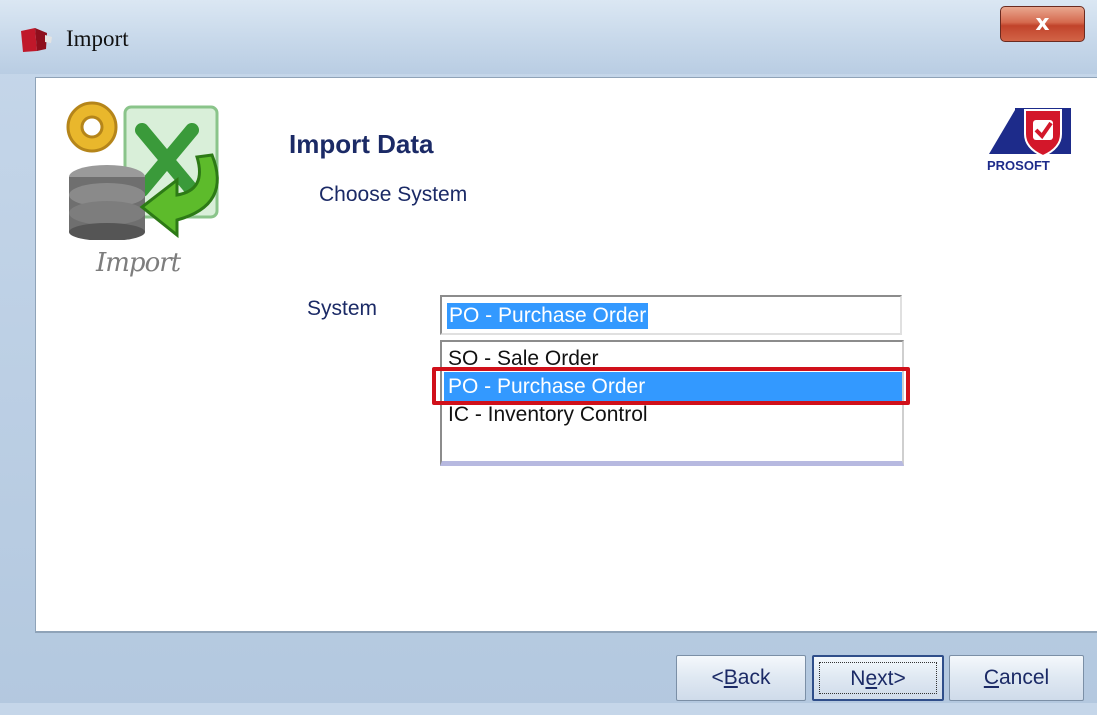 The width and height of the screenshot is (1097, 715). What do you see at coordinates (97, 38) in the screenshot?
I see `window-title: Import` at bounding box center [97, 38].